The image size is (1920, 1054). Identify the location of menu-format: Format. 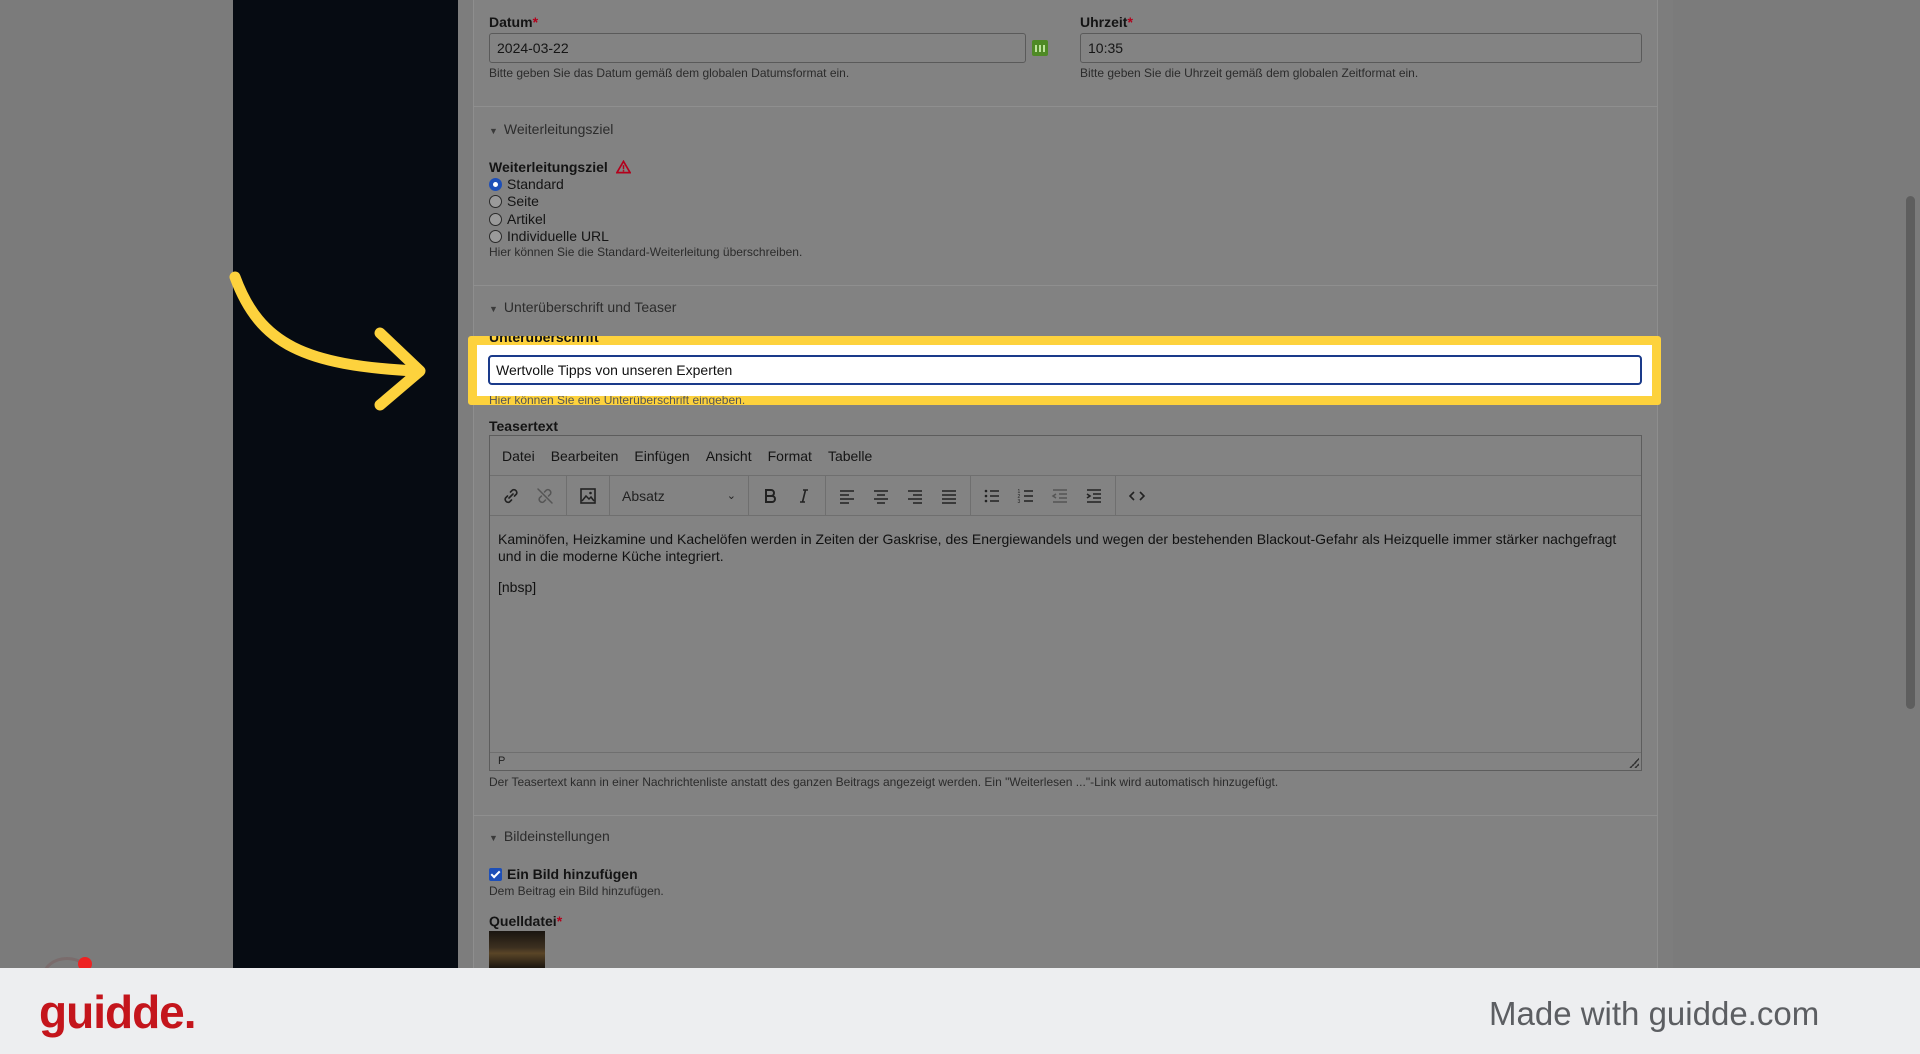
(790, 456).